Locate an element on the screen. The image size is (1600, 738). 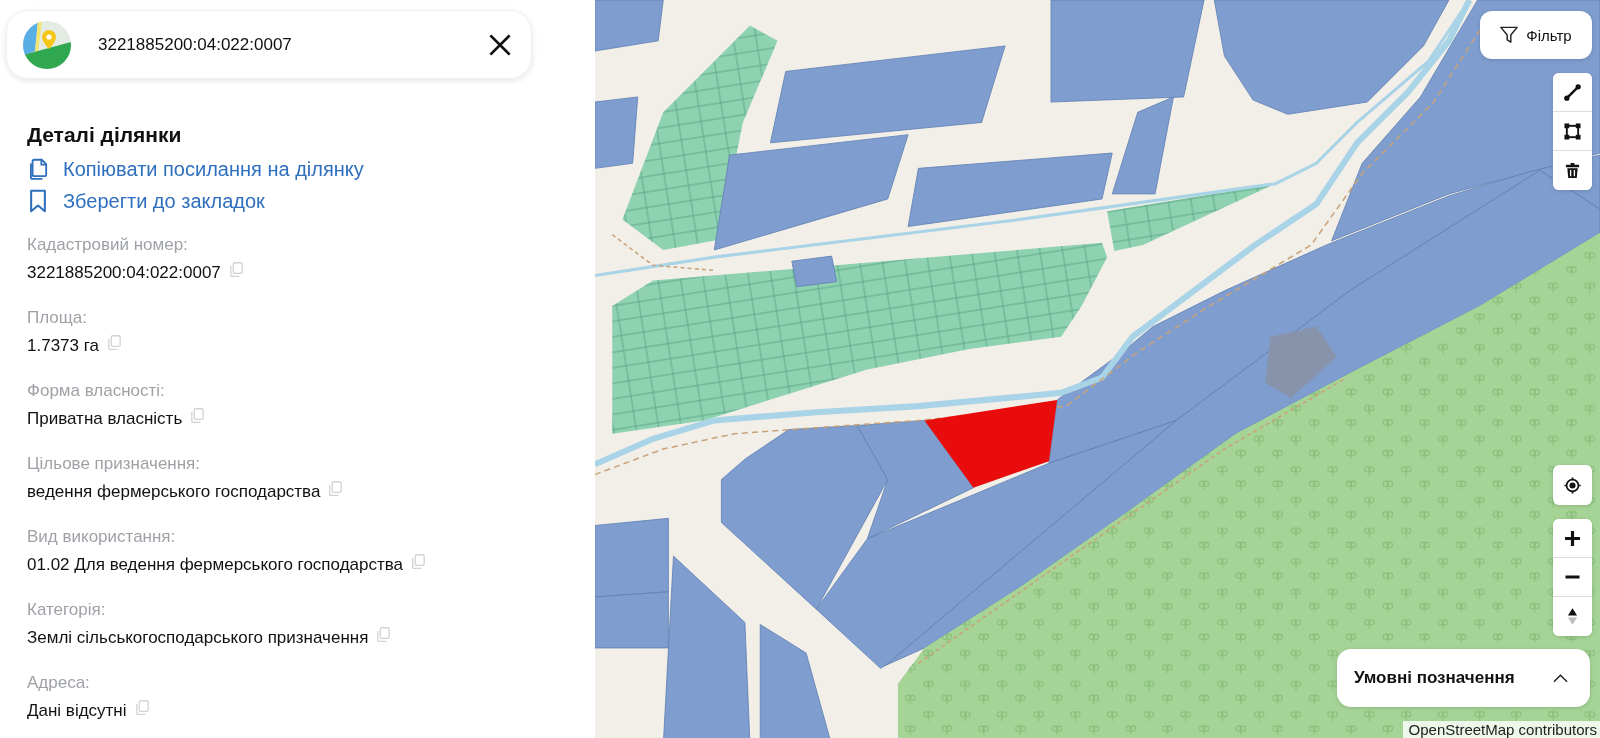
legend-button: Умовні позначення is located at coordinates (1463, 678).